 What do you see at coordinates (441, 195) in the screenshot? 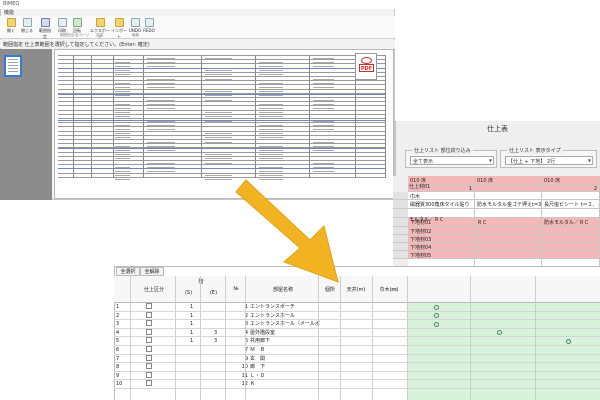
I see `finish-cell: 巾木` at bounding box center [441, 195].